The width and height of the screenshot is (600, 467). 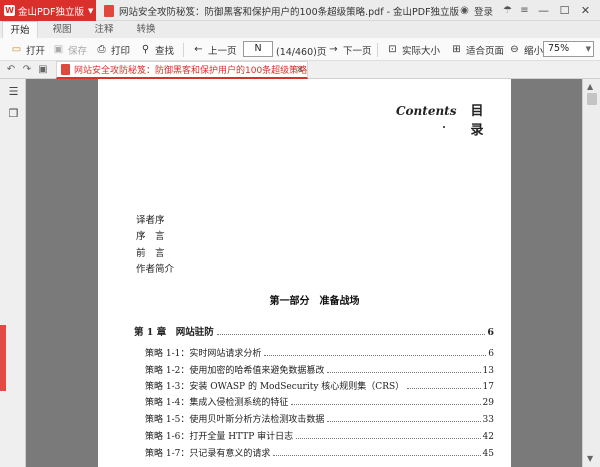 What do you see at coordinates (191, 71) in the screenshot?
I see `document-tab-title: 网站安全攻防秘笈：防御黑客和保护用户的100条超级策略.pdf` at bounding box center [191, 71].